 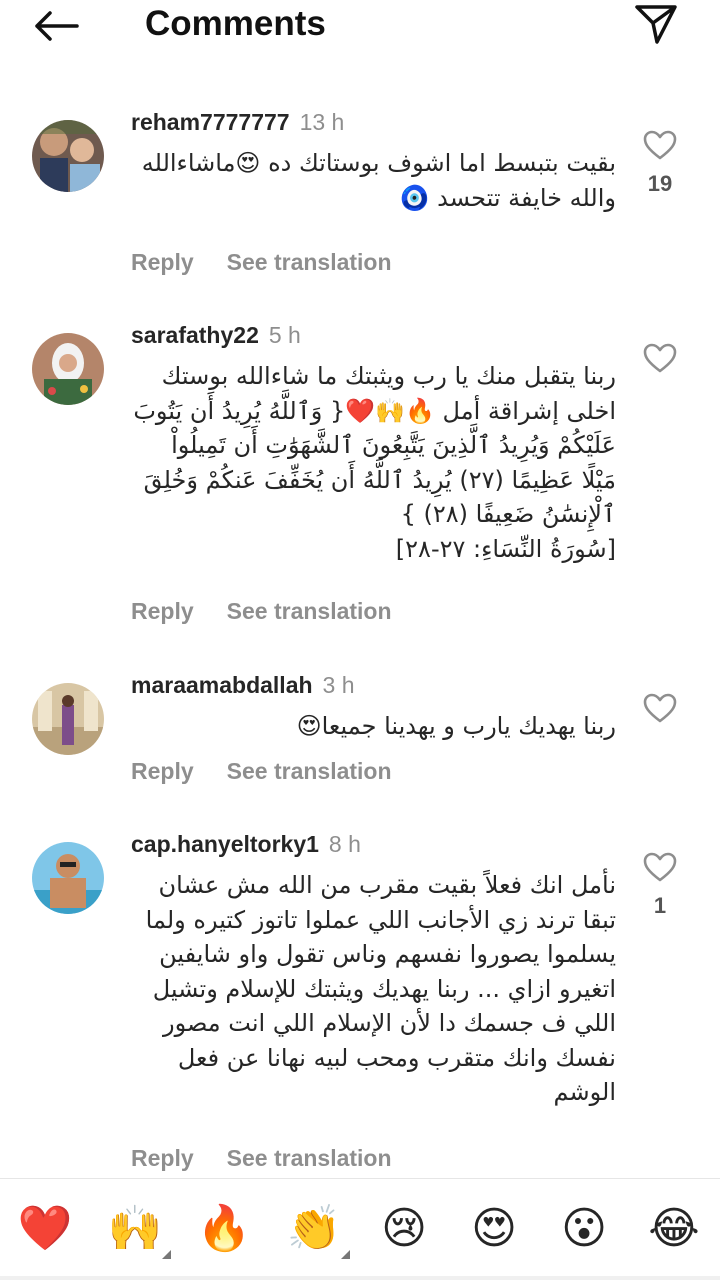 I want to click on timestamp: 3 h, so click(x=338, y=685).